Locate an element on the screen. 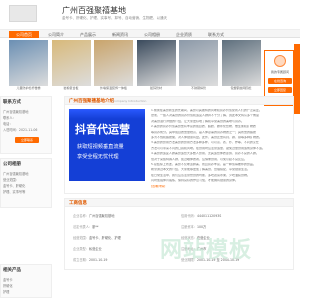 The image size is (320, 300). contact-now-button: 立即联系 is located at coordinates (27, 140).